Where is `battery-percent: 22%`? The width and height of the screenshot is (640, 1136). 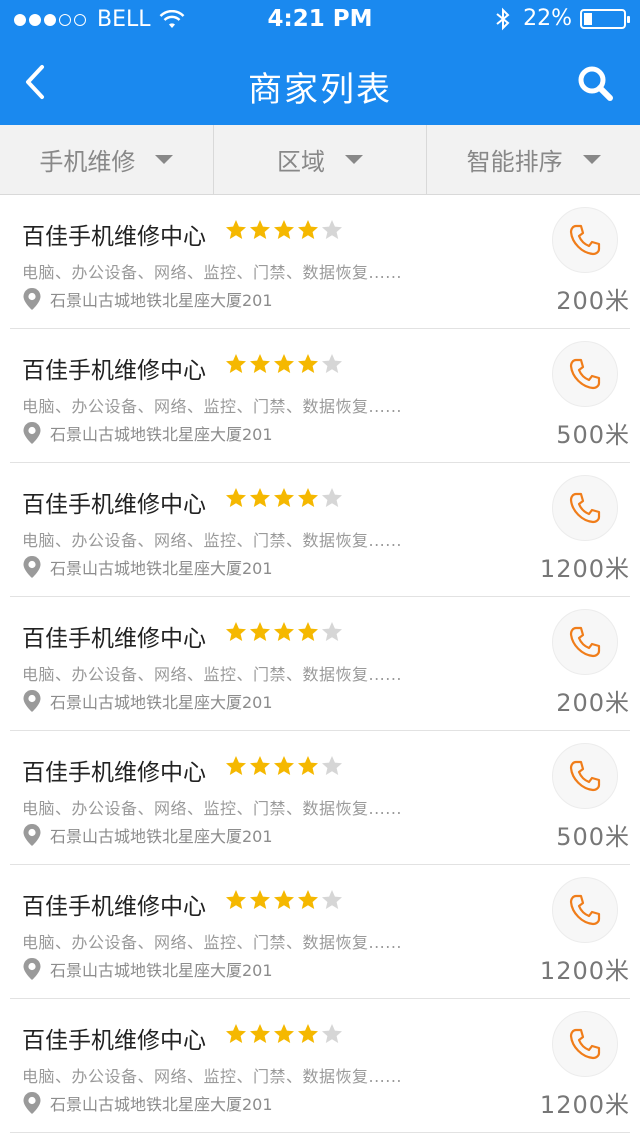
battery-percent: 22% is located at coordinates (547, 18).